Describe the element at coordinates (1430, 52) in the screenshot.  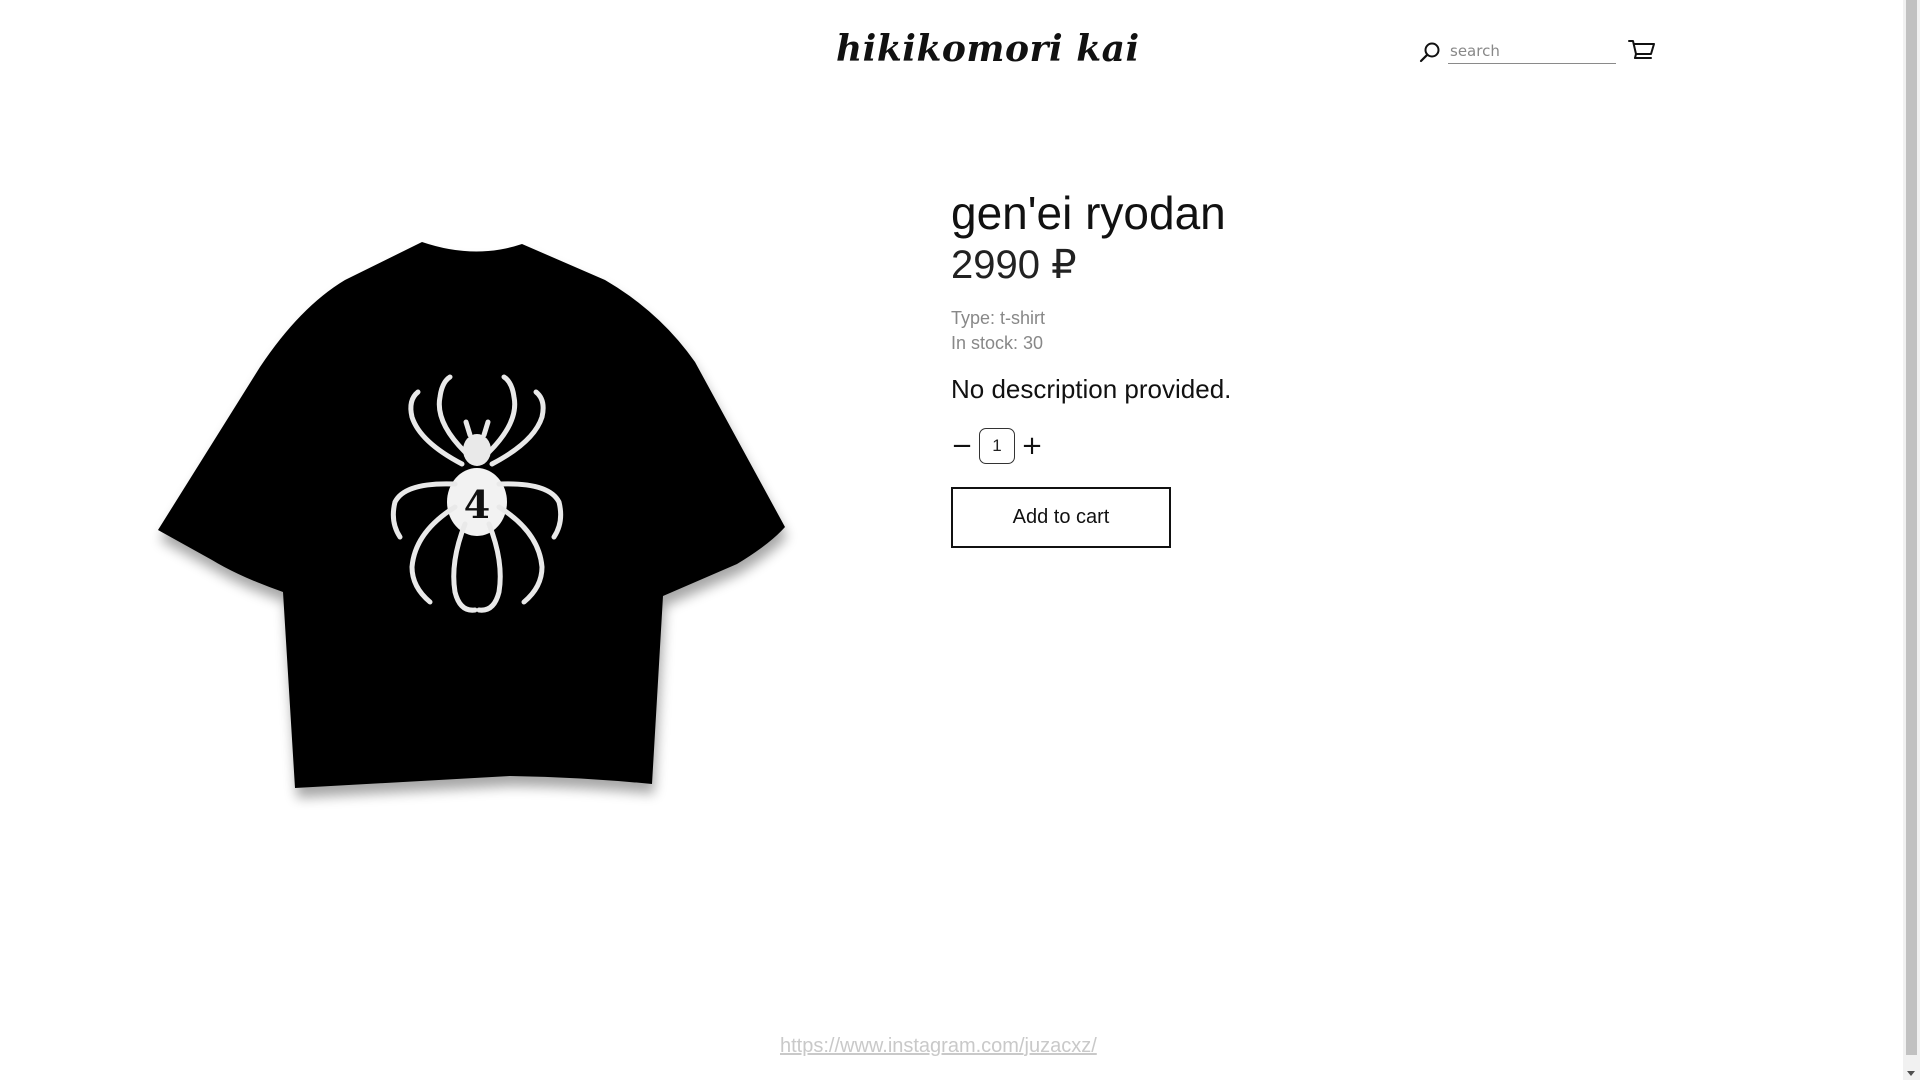
I see `search-icon` at that location.